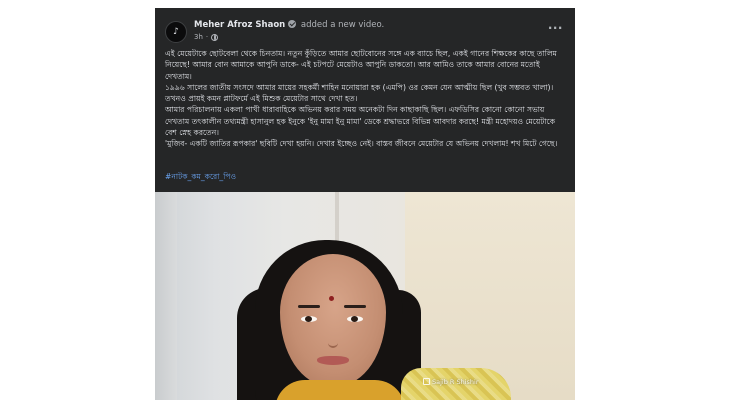 The image size is (730, 400). Describe the element at coordinates (198, 37) in the screenshot. I see `post-timestamp: 3h` at that location.